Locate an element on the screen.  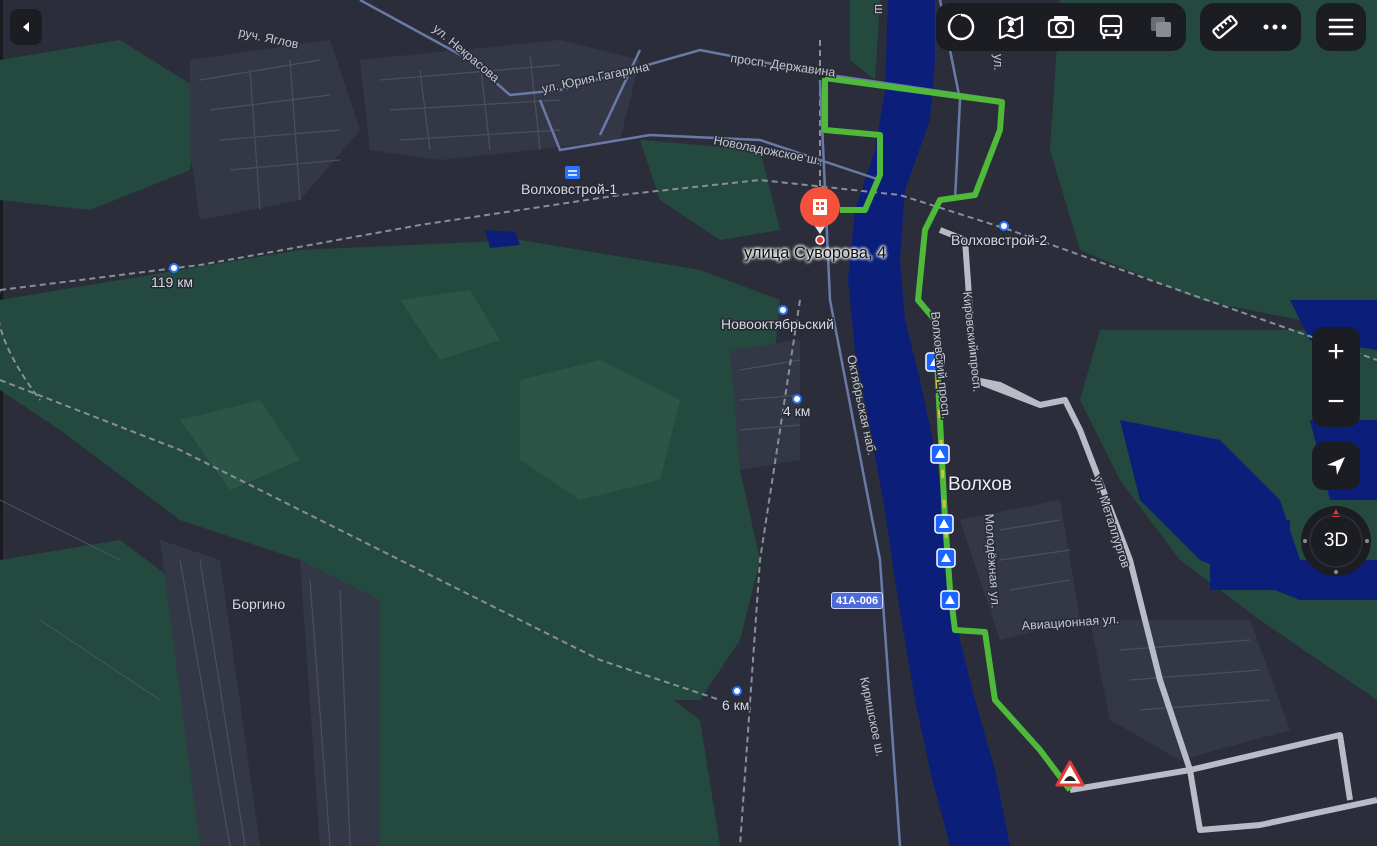
camera-icon is located at coordinates (1061, 27).